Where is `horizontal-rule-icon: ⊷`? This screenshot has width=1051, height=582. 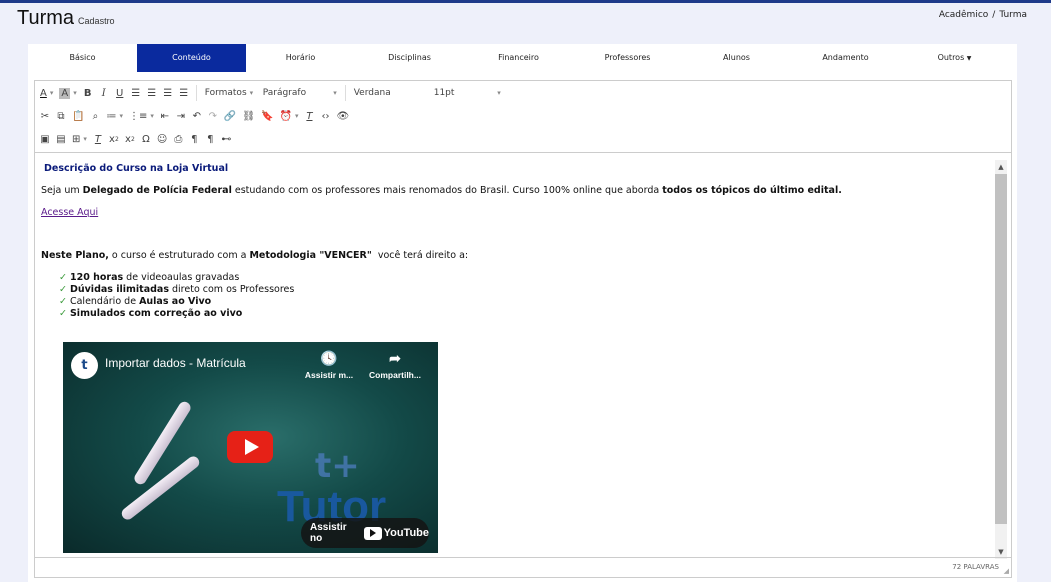 horizontal-rule-icon: ⊷ is located at coordinates (226, 139).